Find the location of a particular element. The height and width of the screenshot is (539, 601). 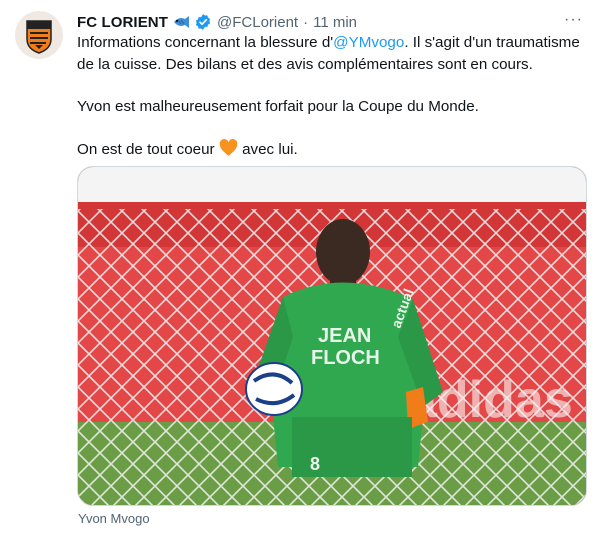

more-options-icon: ··· is located at coordinates (573, 20).